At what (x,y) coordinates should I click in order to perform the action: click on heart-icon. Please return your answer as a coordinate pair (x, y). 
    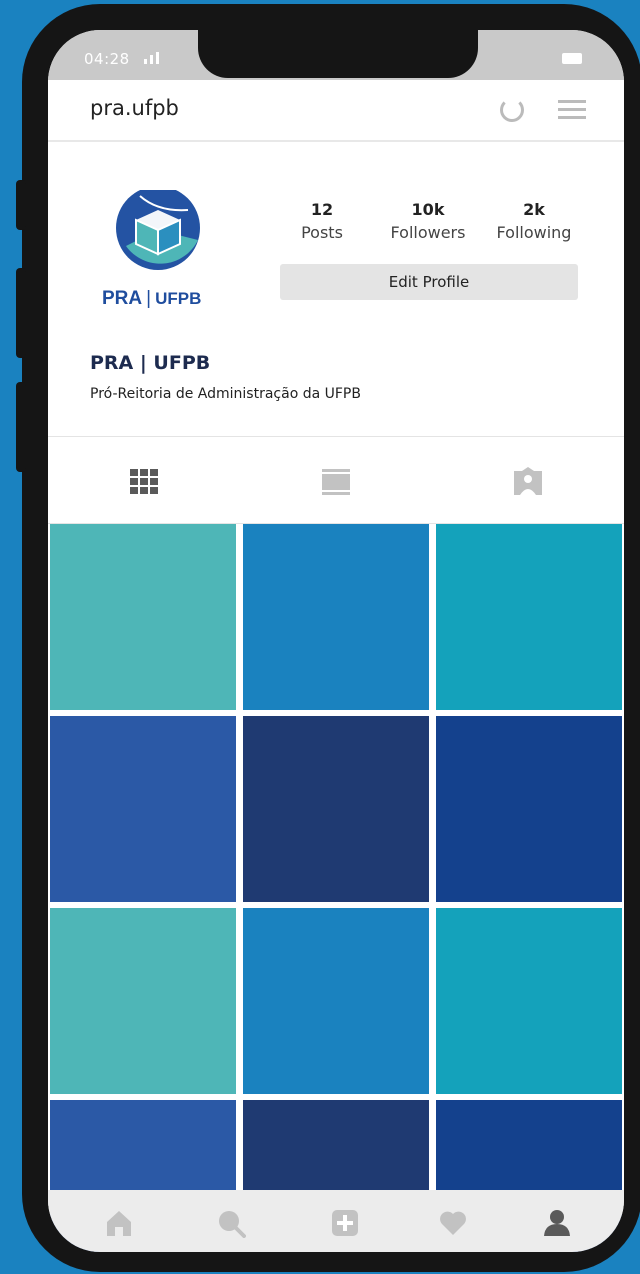
    Looking at the image, I should click on (453, 1223).